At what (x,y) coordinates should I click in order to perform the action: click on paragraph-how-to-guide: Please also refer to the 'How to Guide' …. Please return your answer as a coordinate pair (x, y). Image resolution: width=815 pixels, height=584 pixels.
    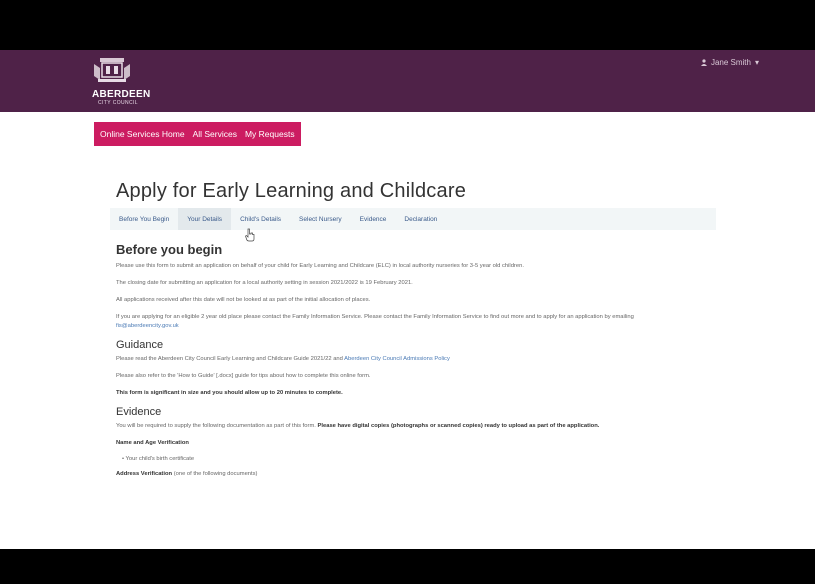
    Looking at the image, I should click on (243, 376).